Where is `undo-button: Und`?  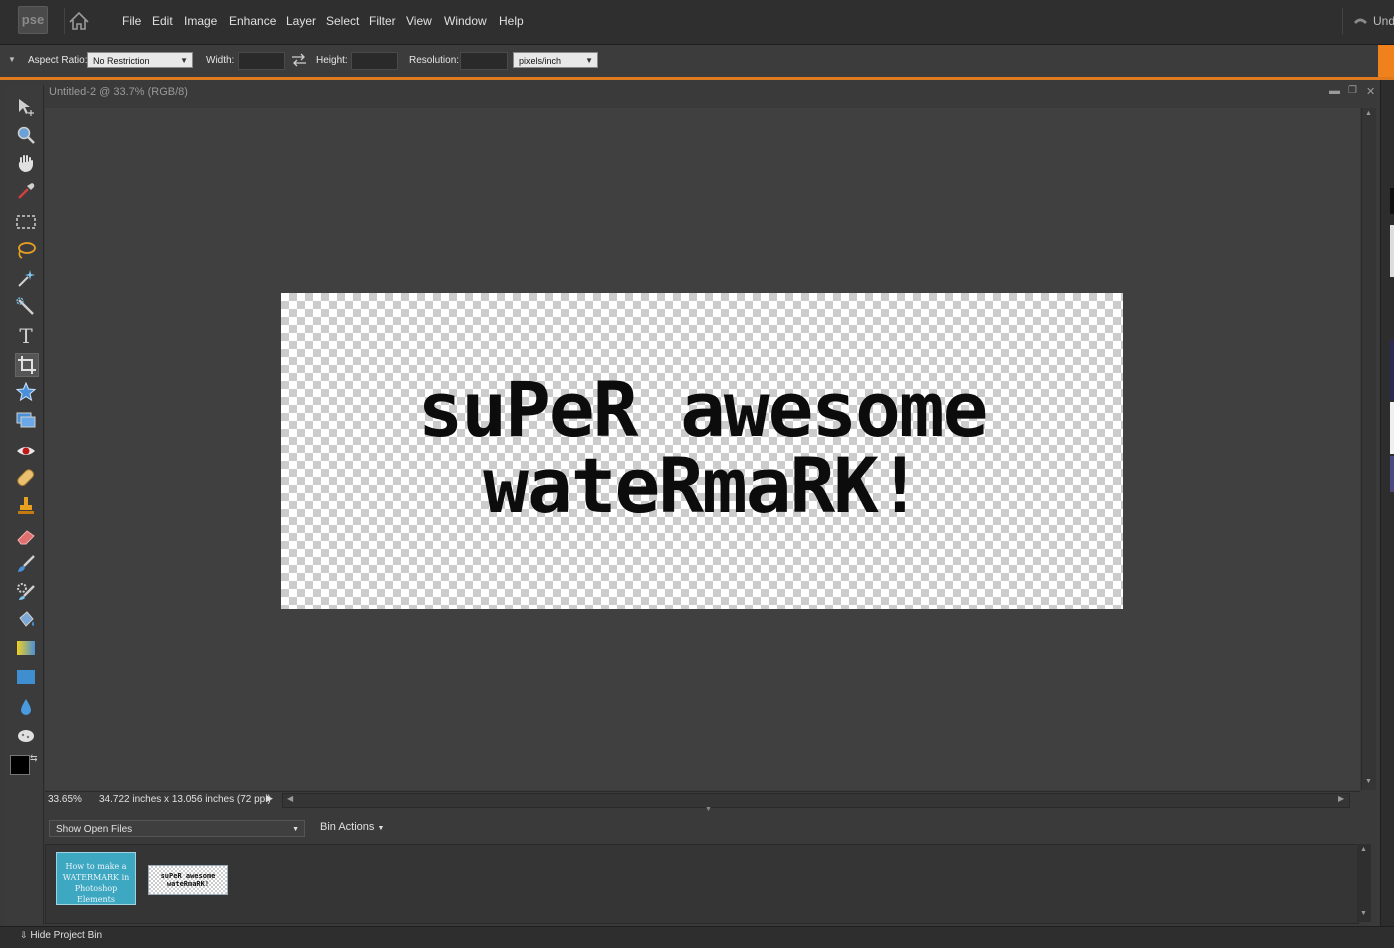
undo-button: Und is located at coordinates (1368, 21).